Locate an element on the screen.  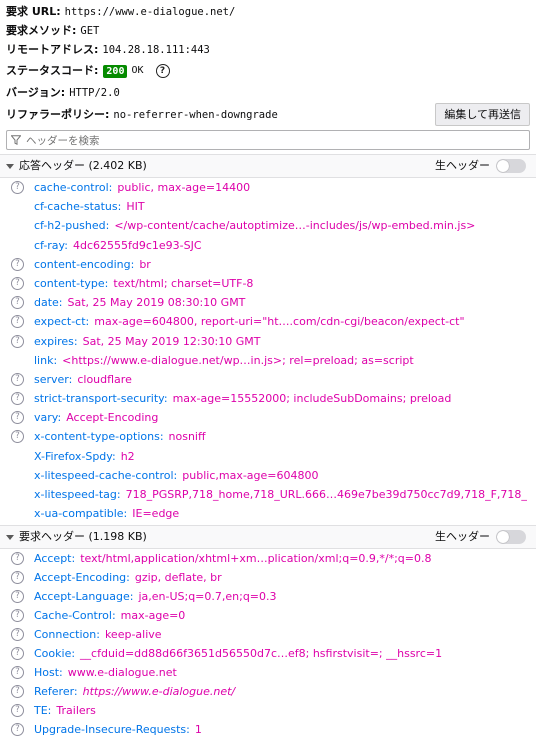
header-row: ? date: Sat, 25 May 2019 08:30:10 GMT is located at coordinates (268, 302).